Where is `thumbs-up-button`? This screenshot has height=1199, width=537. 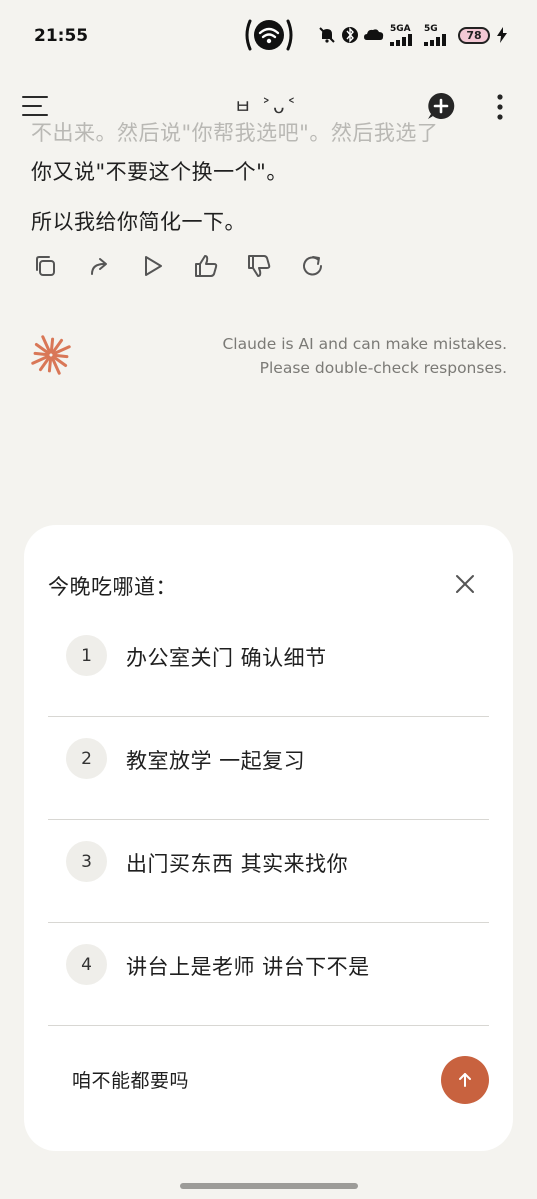
thumbs-up-button is located at coordinates (206, 266).